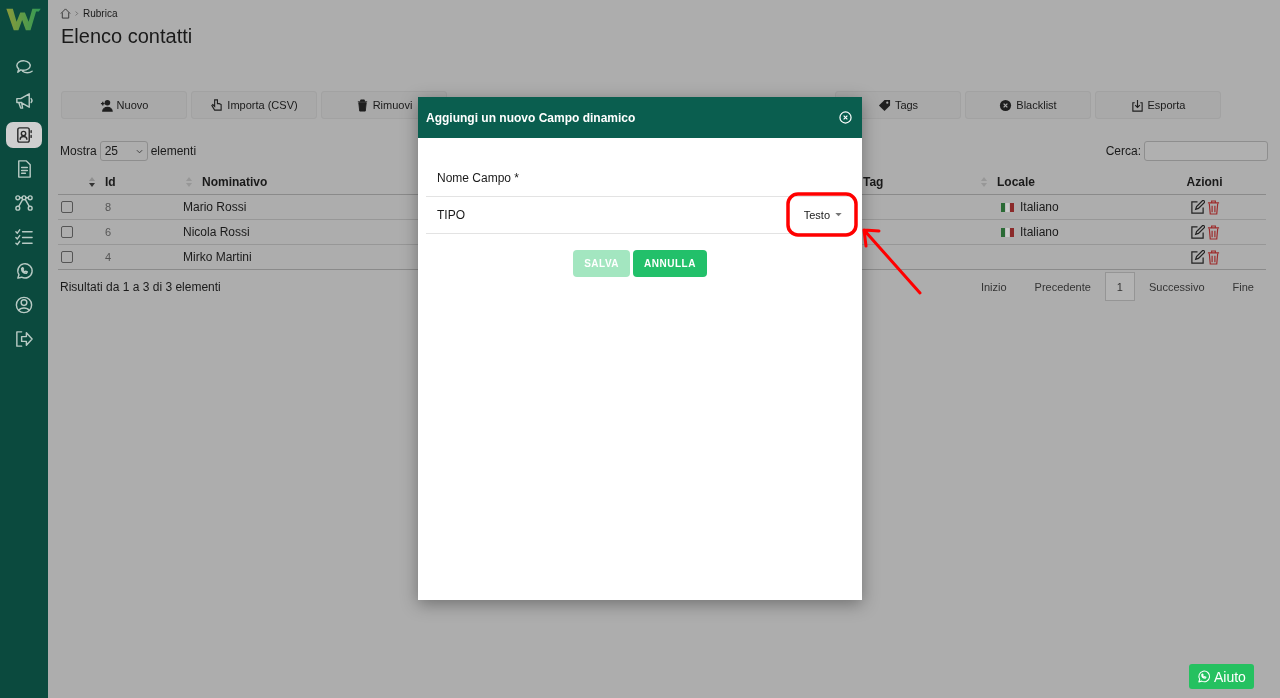  What do you see at coordinates (1028, 105) in the screenshot?
I see `toolbar-button: Blacklist` at bounding box center [1028, 105].